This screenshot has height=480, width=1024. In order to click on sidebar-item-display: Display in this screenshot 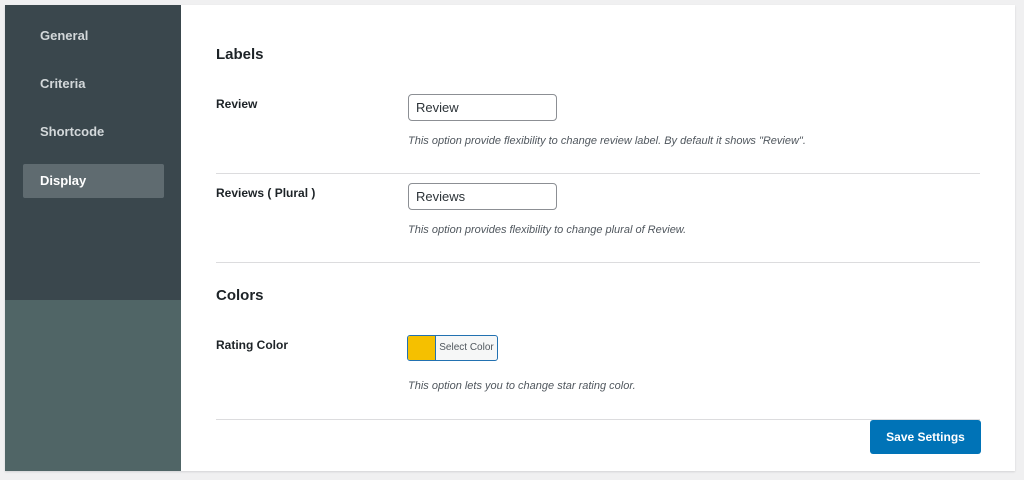, I will do `click(93, 181)`.